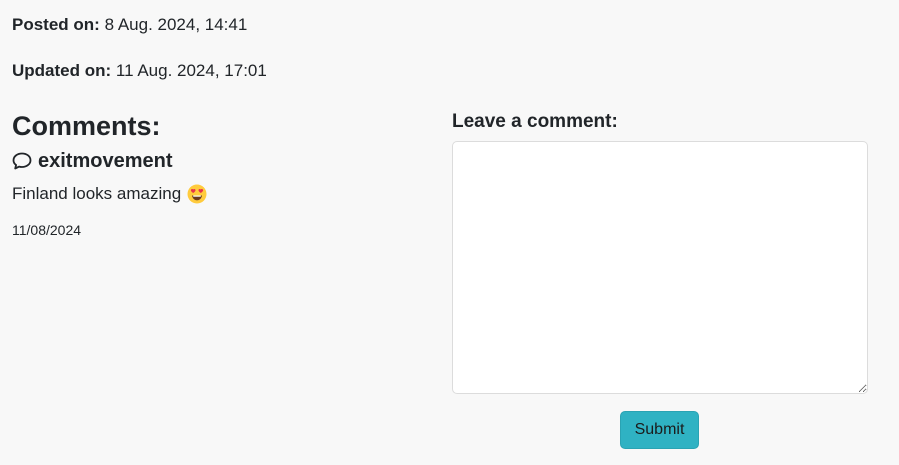 This screenshot has height=465, width=899. Describe the element at coordinates (191, 70) in the screenshot. I see `updated-on-value: 11 Aug. 2024, 17:01` at that location.